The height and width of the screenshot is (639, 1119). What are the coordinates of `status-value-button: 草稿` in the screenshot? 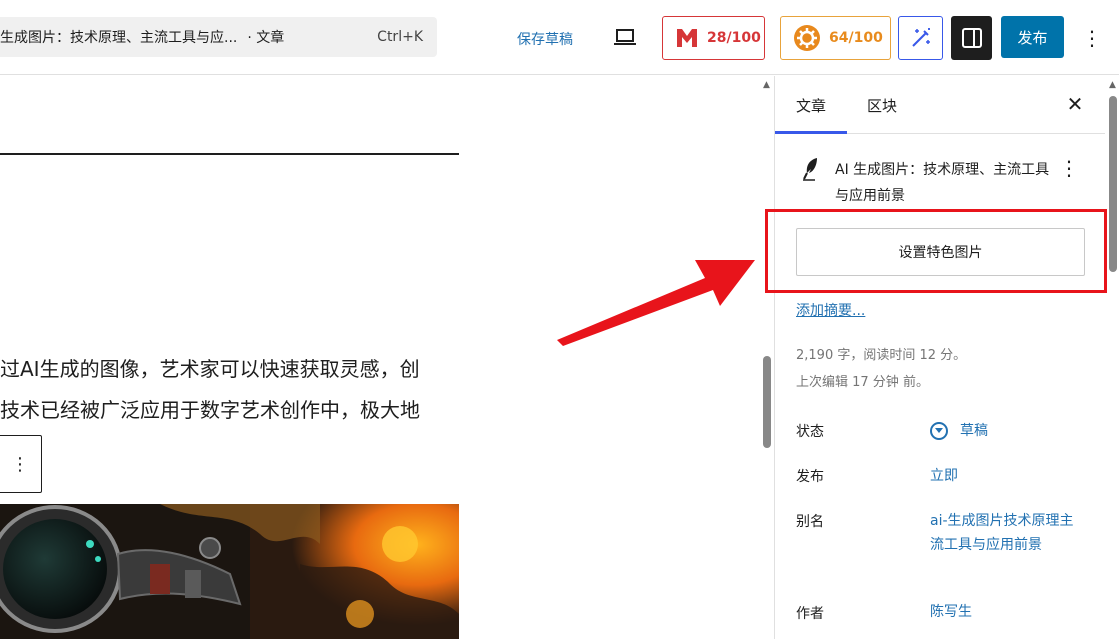 It's located at (959, 431).